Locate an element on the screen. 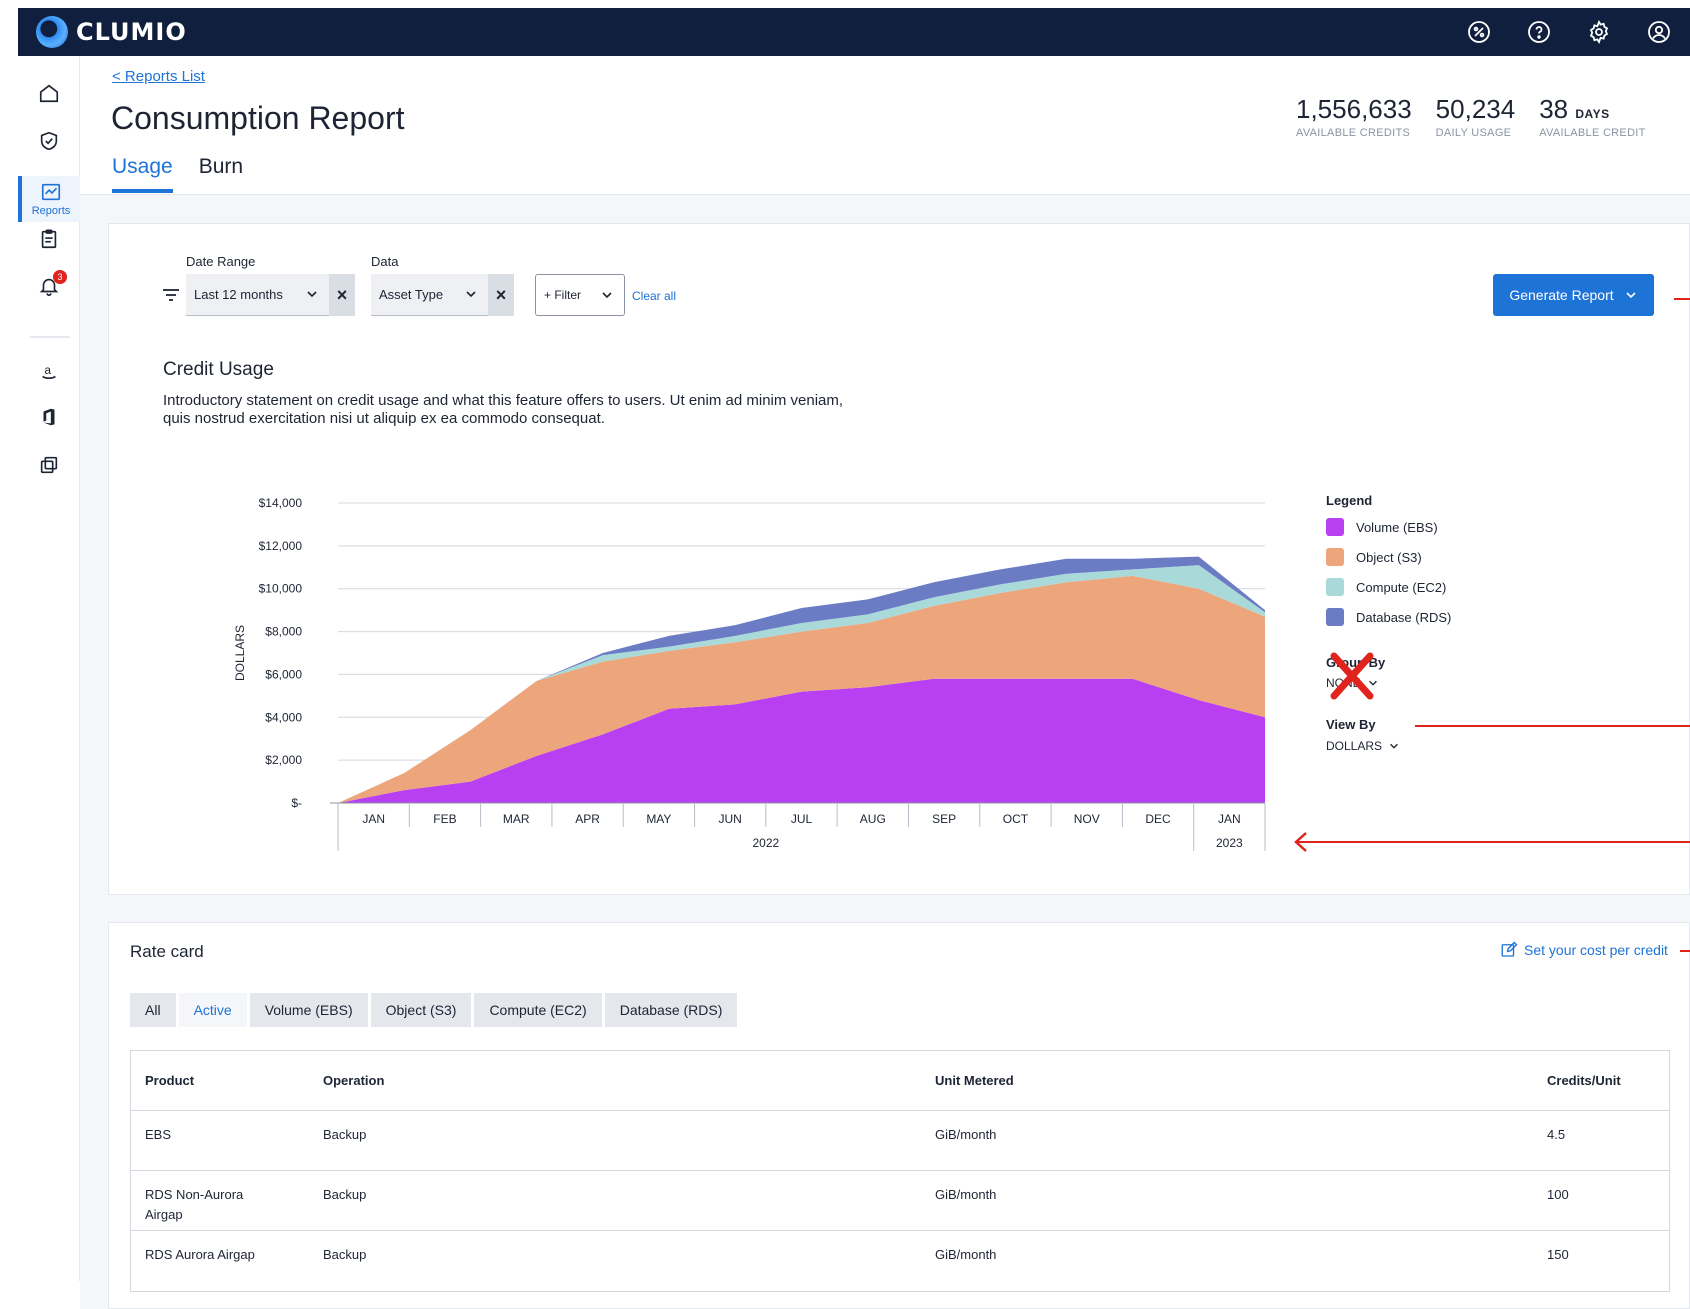 The width and height of the screenshot is (1690, 1309). cell-product: EBS is located at coordinates (158, 1134).